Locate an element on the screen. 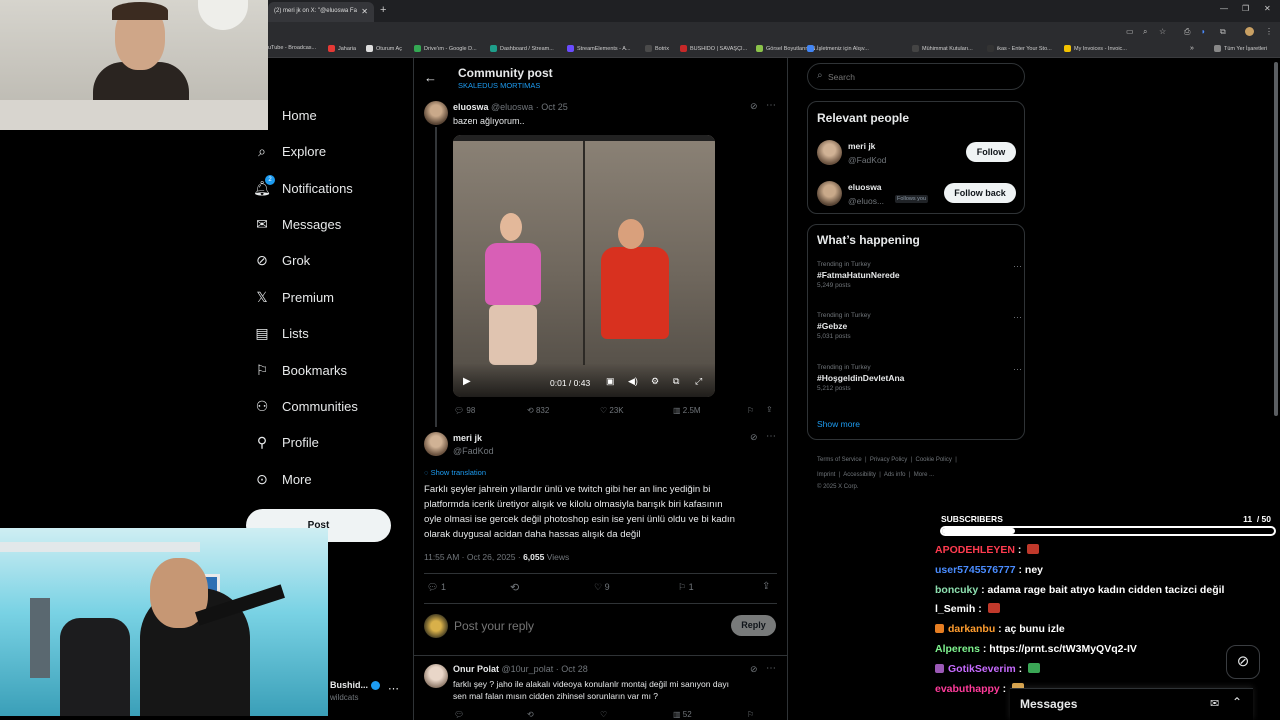 The width and height of the screenshot is (1280, 720). nav-communities: ⚇ Communities is located at coordinates (306, 406).